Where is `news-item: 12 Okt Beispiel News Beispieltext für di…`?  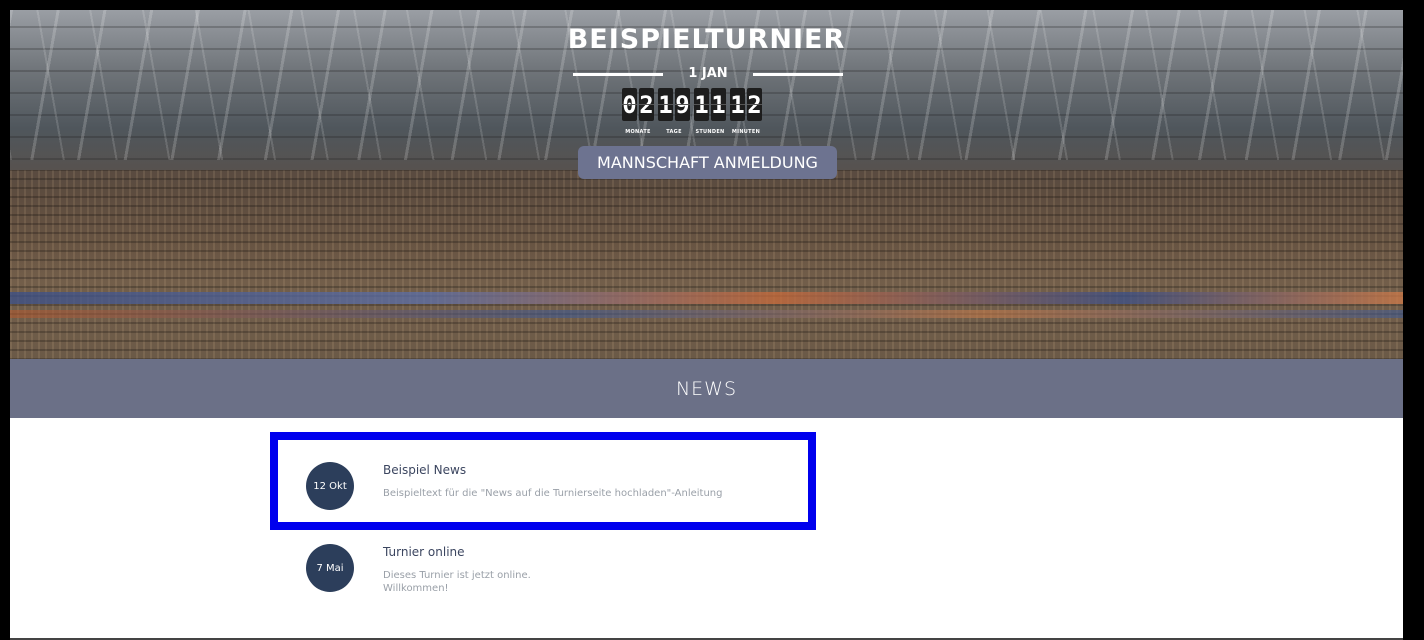 news-item: 12 Okt Beispiel News Beispieltext für di… is located at coordinates (543, 481).